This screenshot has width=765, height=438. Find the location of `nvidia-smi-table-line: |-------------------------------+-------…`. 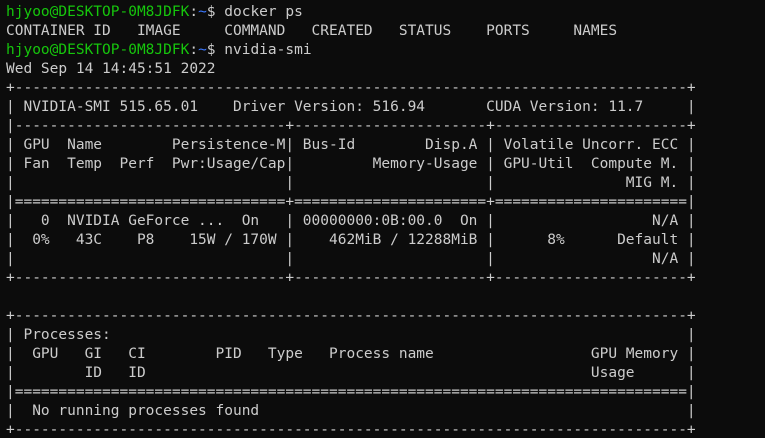

nvidia-smi-table-line: |-------------------------------+-------… is located at coordinates (351, 126).